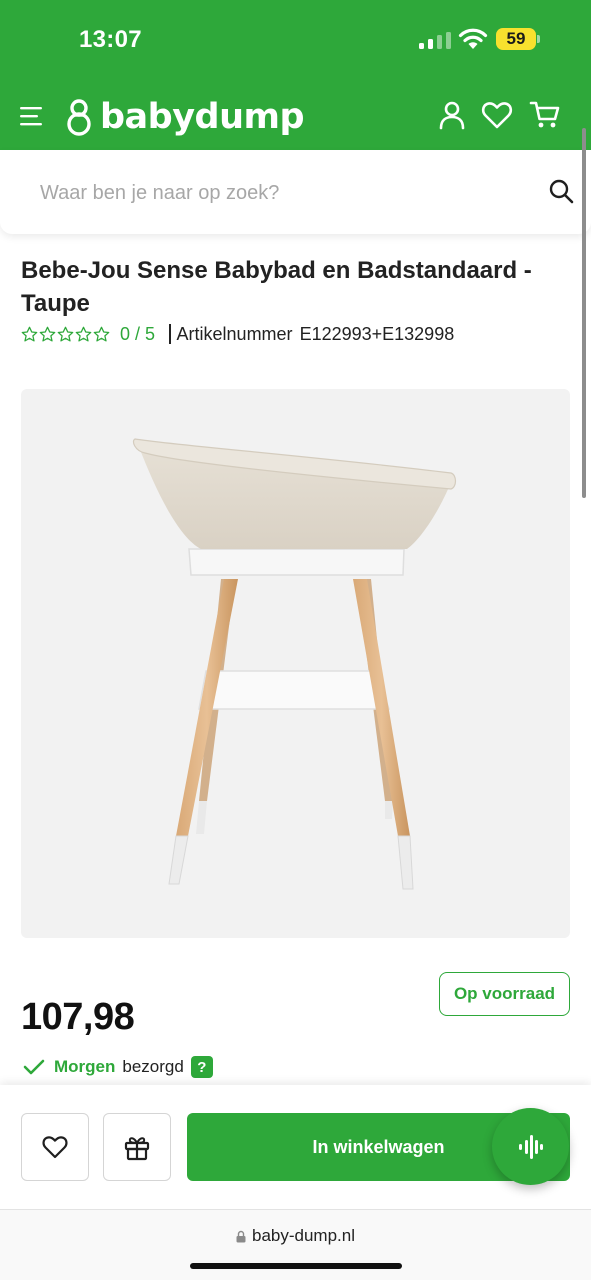  Describe the element at coordinates (138, 333) in the screenshot. I see `rating-score: 0 / 5` at that location.